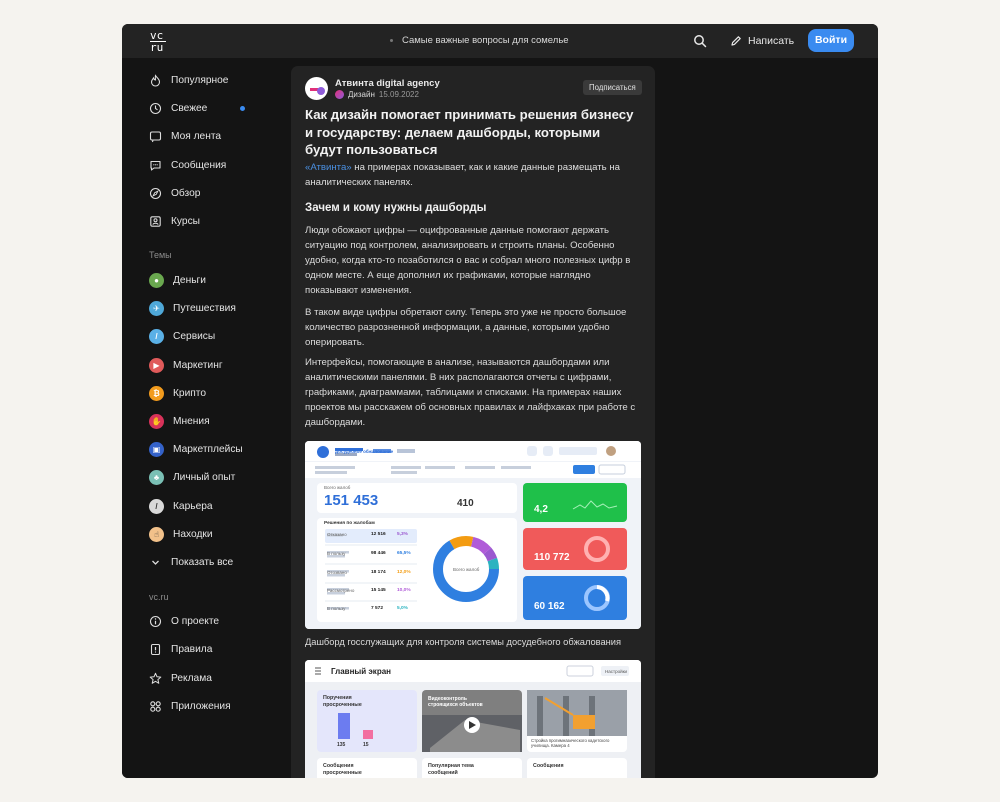 The width and height of the screenshot is (1000, 802). What do you see at coordinates (198, 365) in the screenshot?
I see `topic-label: Маркетинг` at bounding box center [198, 365].